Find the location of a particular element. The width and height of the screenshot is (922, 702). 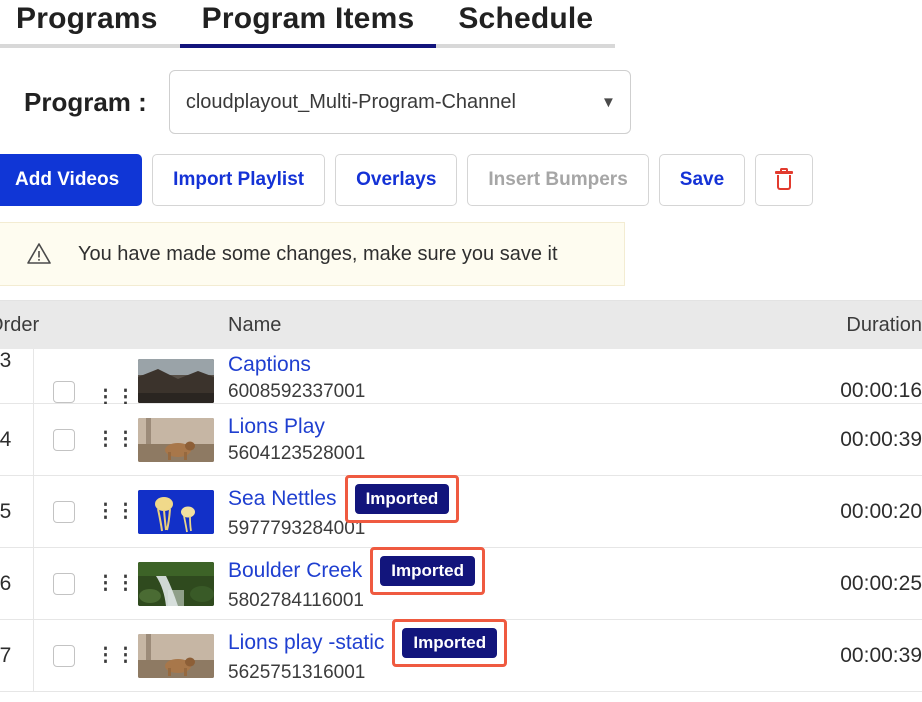

table-row: 26 ⋮⋮ Boulder Creek Imported is located at coordinates (461, 583).